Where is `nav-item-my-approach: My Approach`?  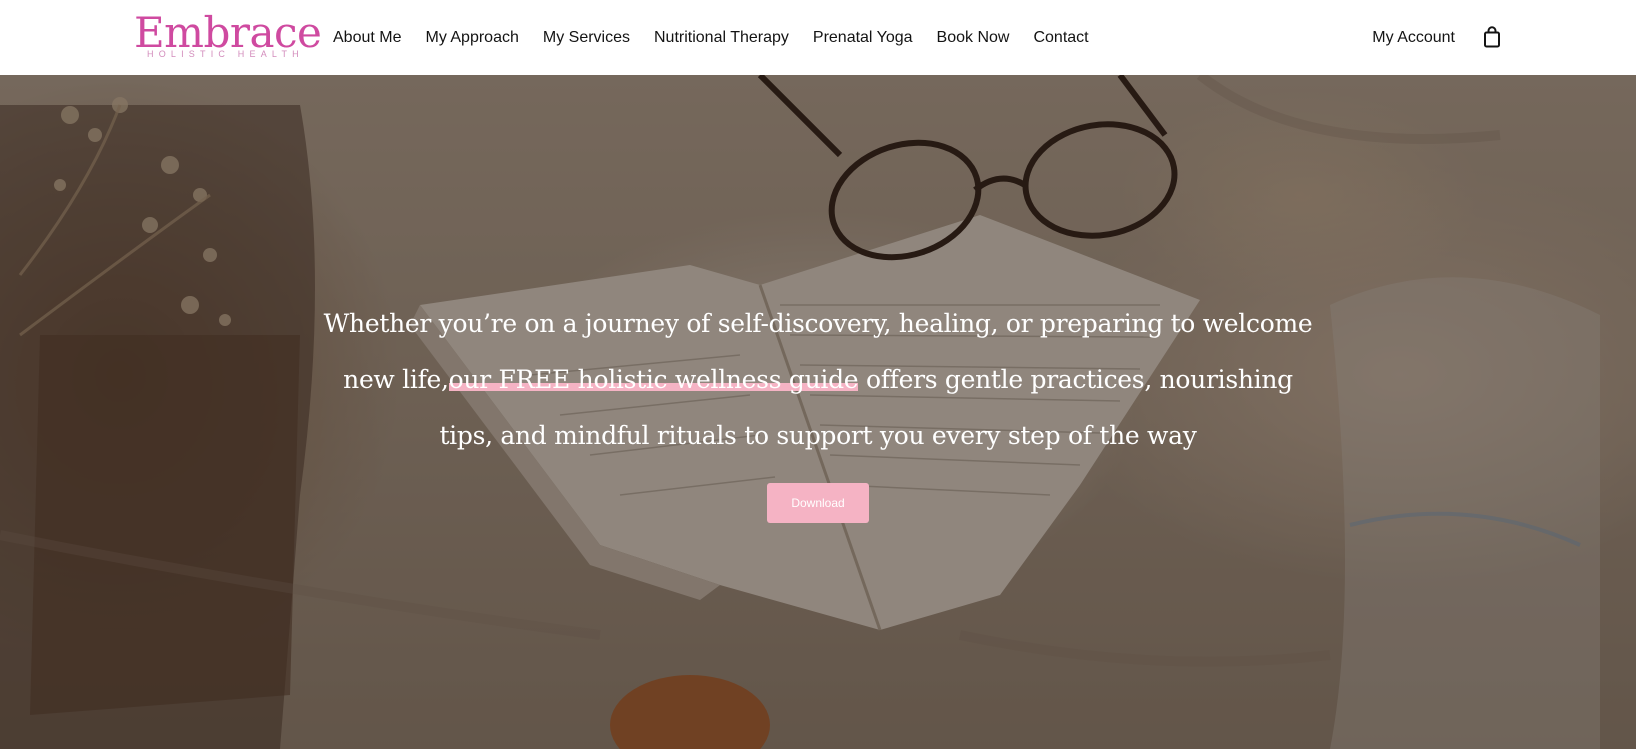
nav-item-my-approach: My Approach is located at coordinates (471, 38).